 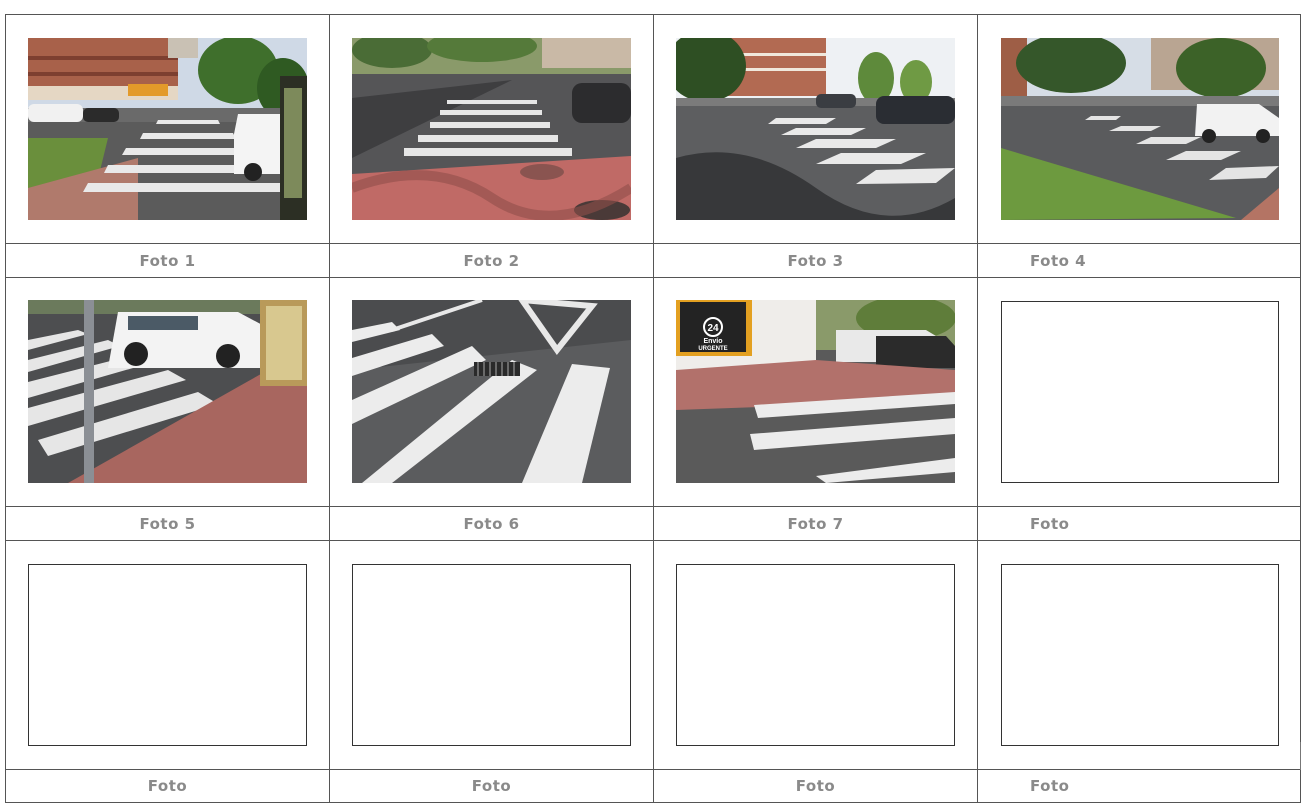 What do you see at coordinates (492, 261) in the screenshot?
I see `caption-foto-2: Foto 2` at bounding box center [492, 261].